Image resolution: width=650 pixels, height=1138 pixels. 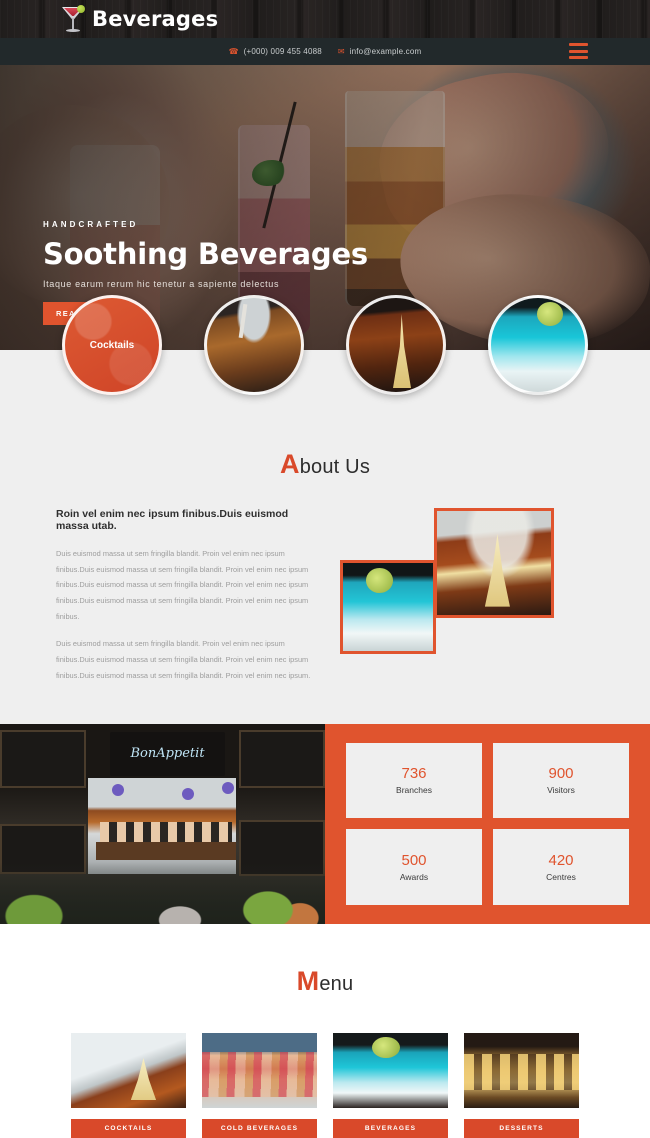 I want to click on stat-visitors: 900 Visitors, so click(x=561, y=780).